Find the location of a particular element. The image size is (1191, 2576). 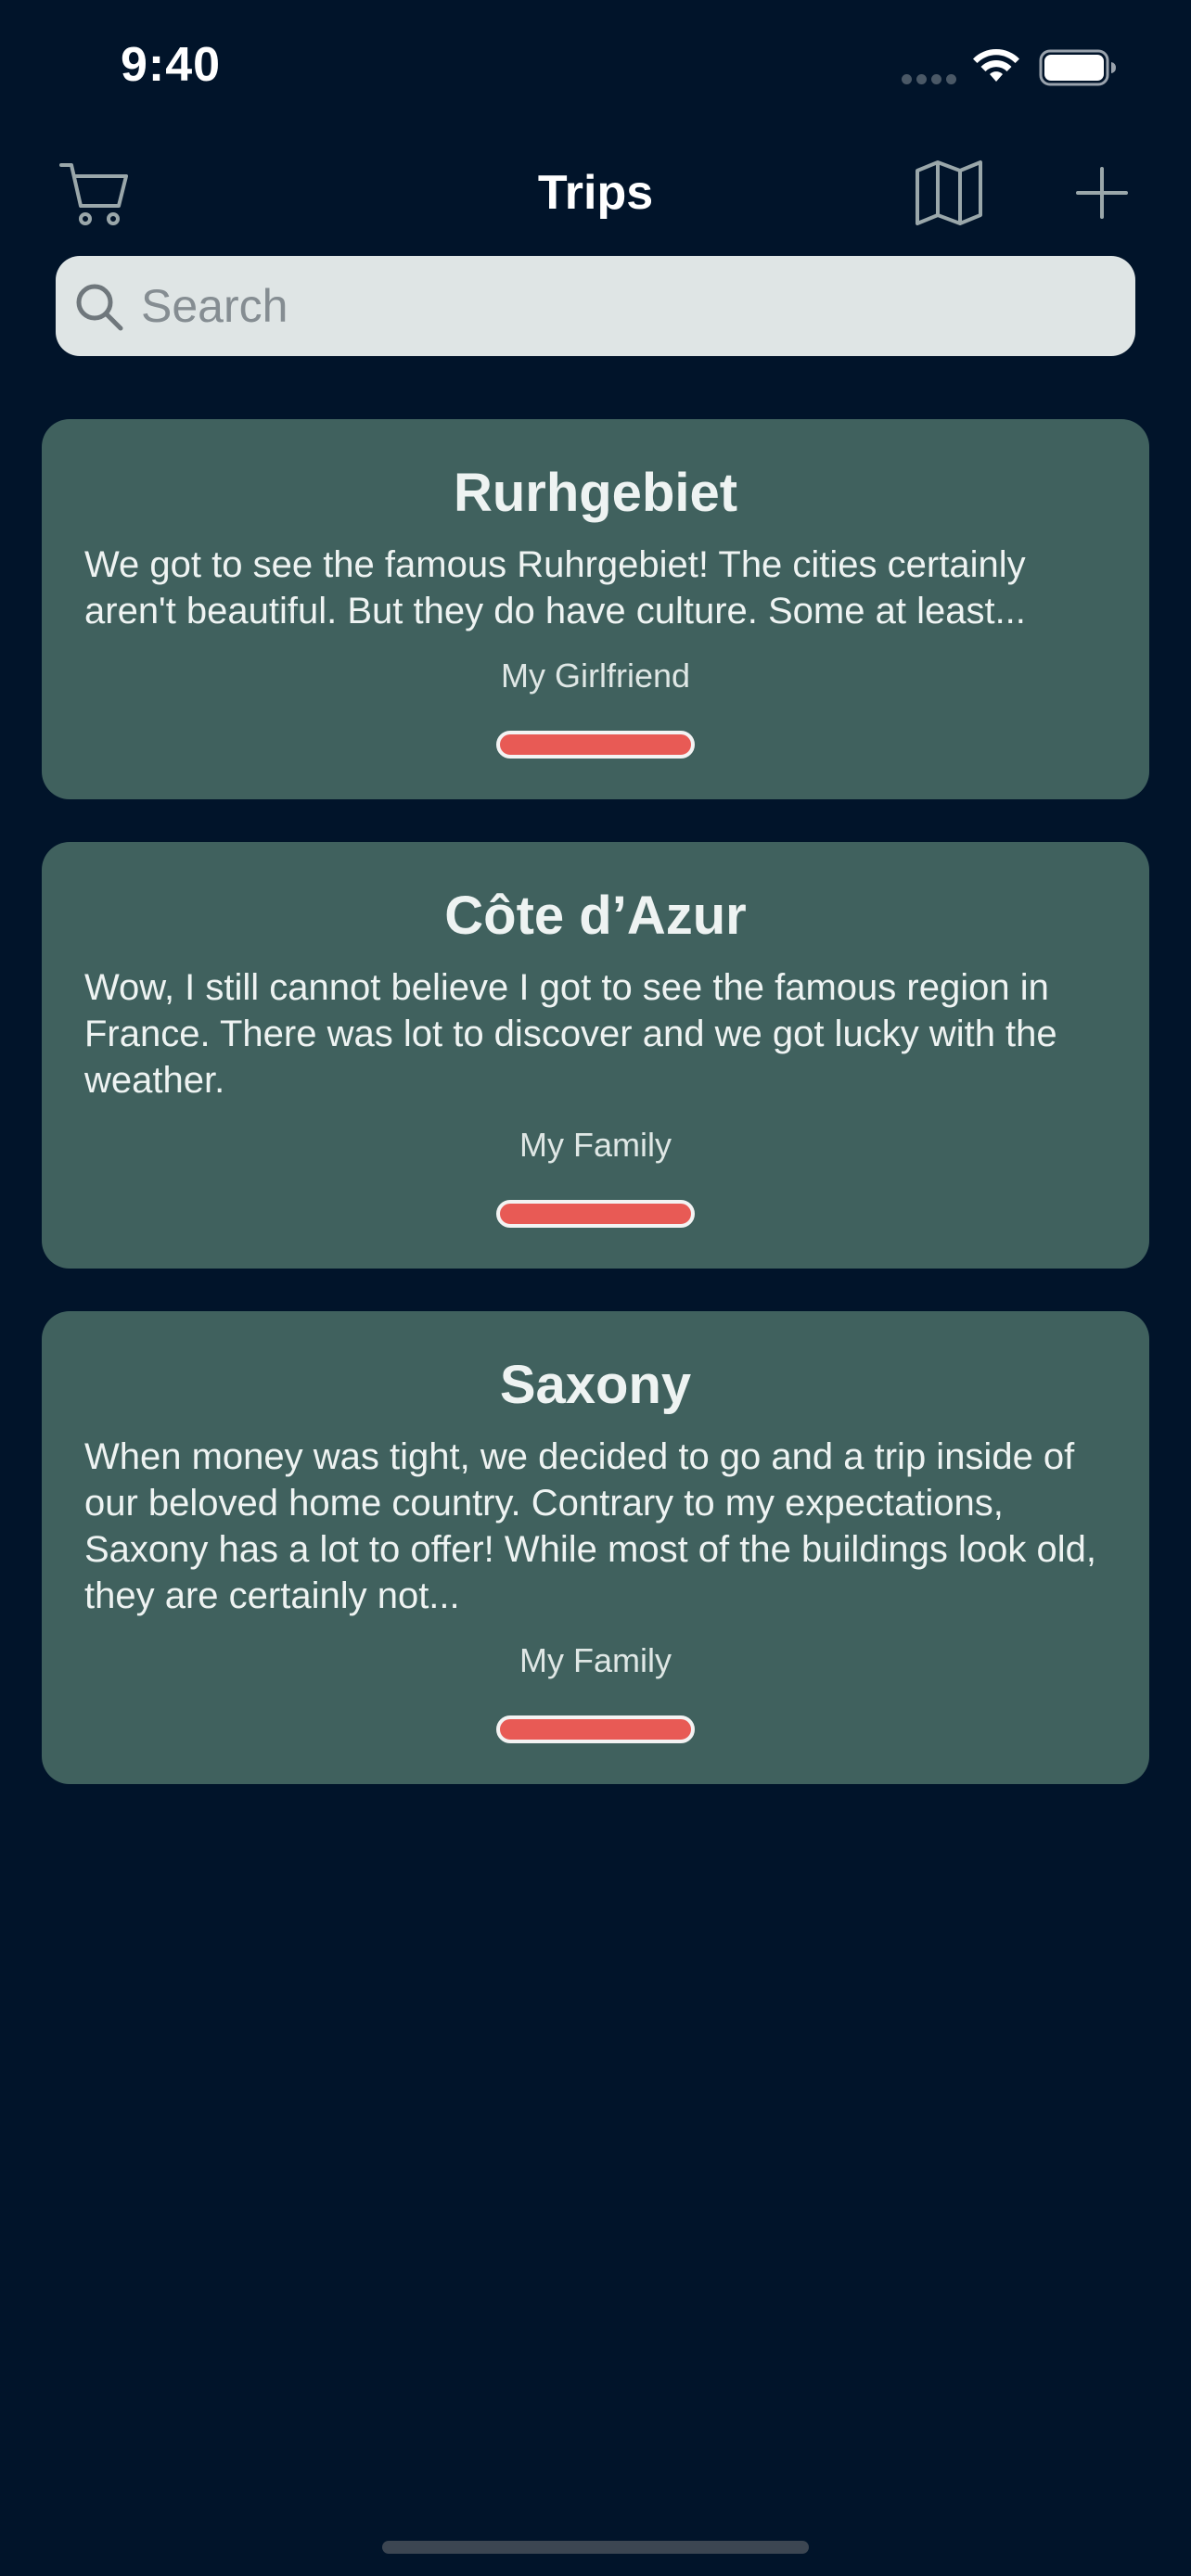

map-icon is located at coordinates (949, 192).